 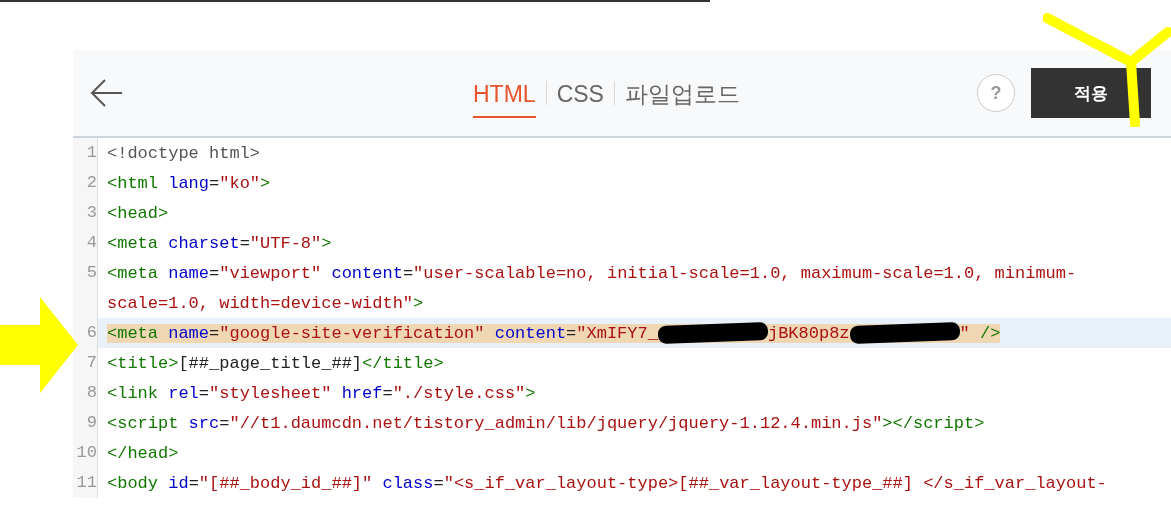 What do you see at coordinates (188, 183) in the screenshot?
I see `attribute-name: lang` at bounding box center [188, 183].